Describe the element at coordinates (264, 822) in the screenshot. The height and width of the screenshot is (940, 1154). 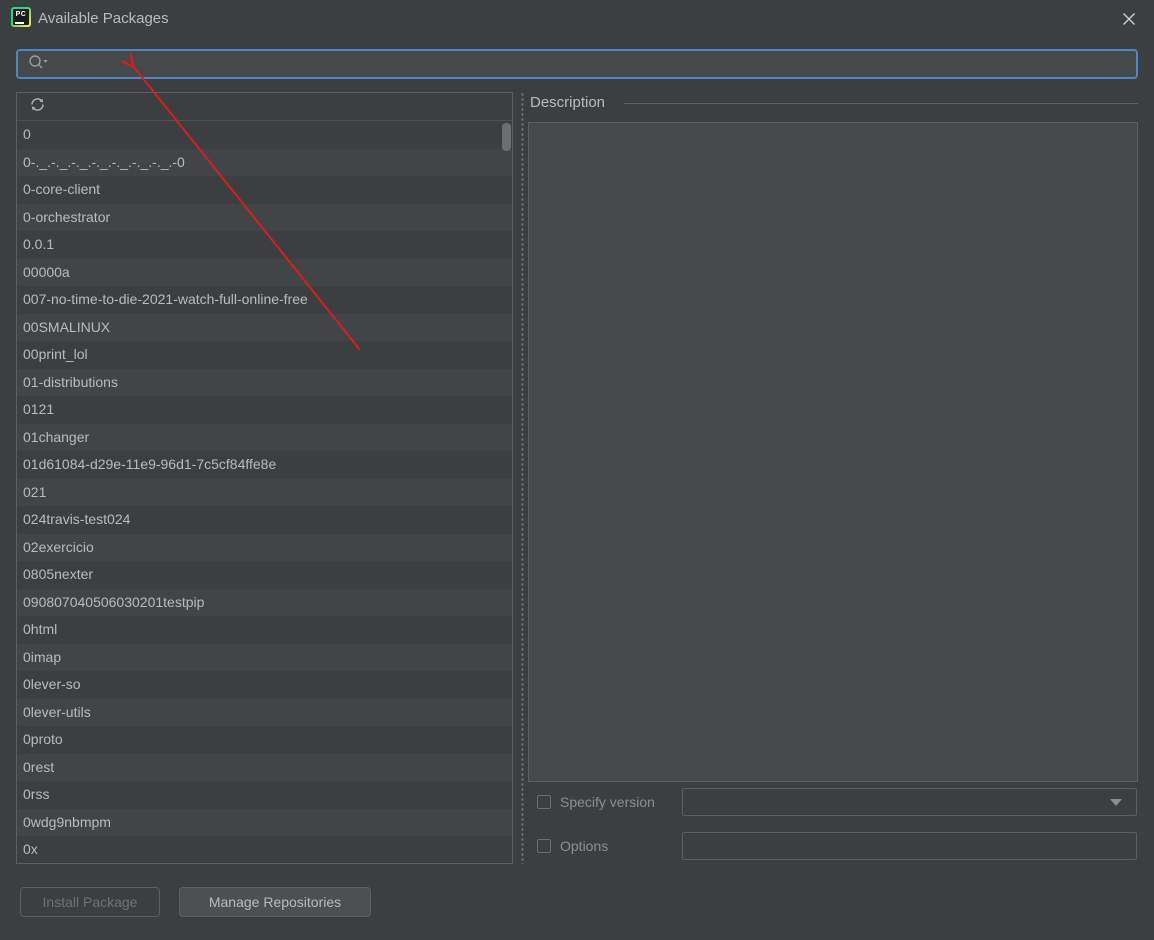
I see `list-item: 0wdg9nbmpm` at that location.